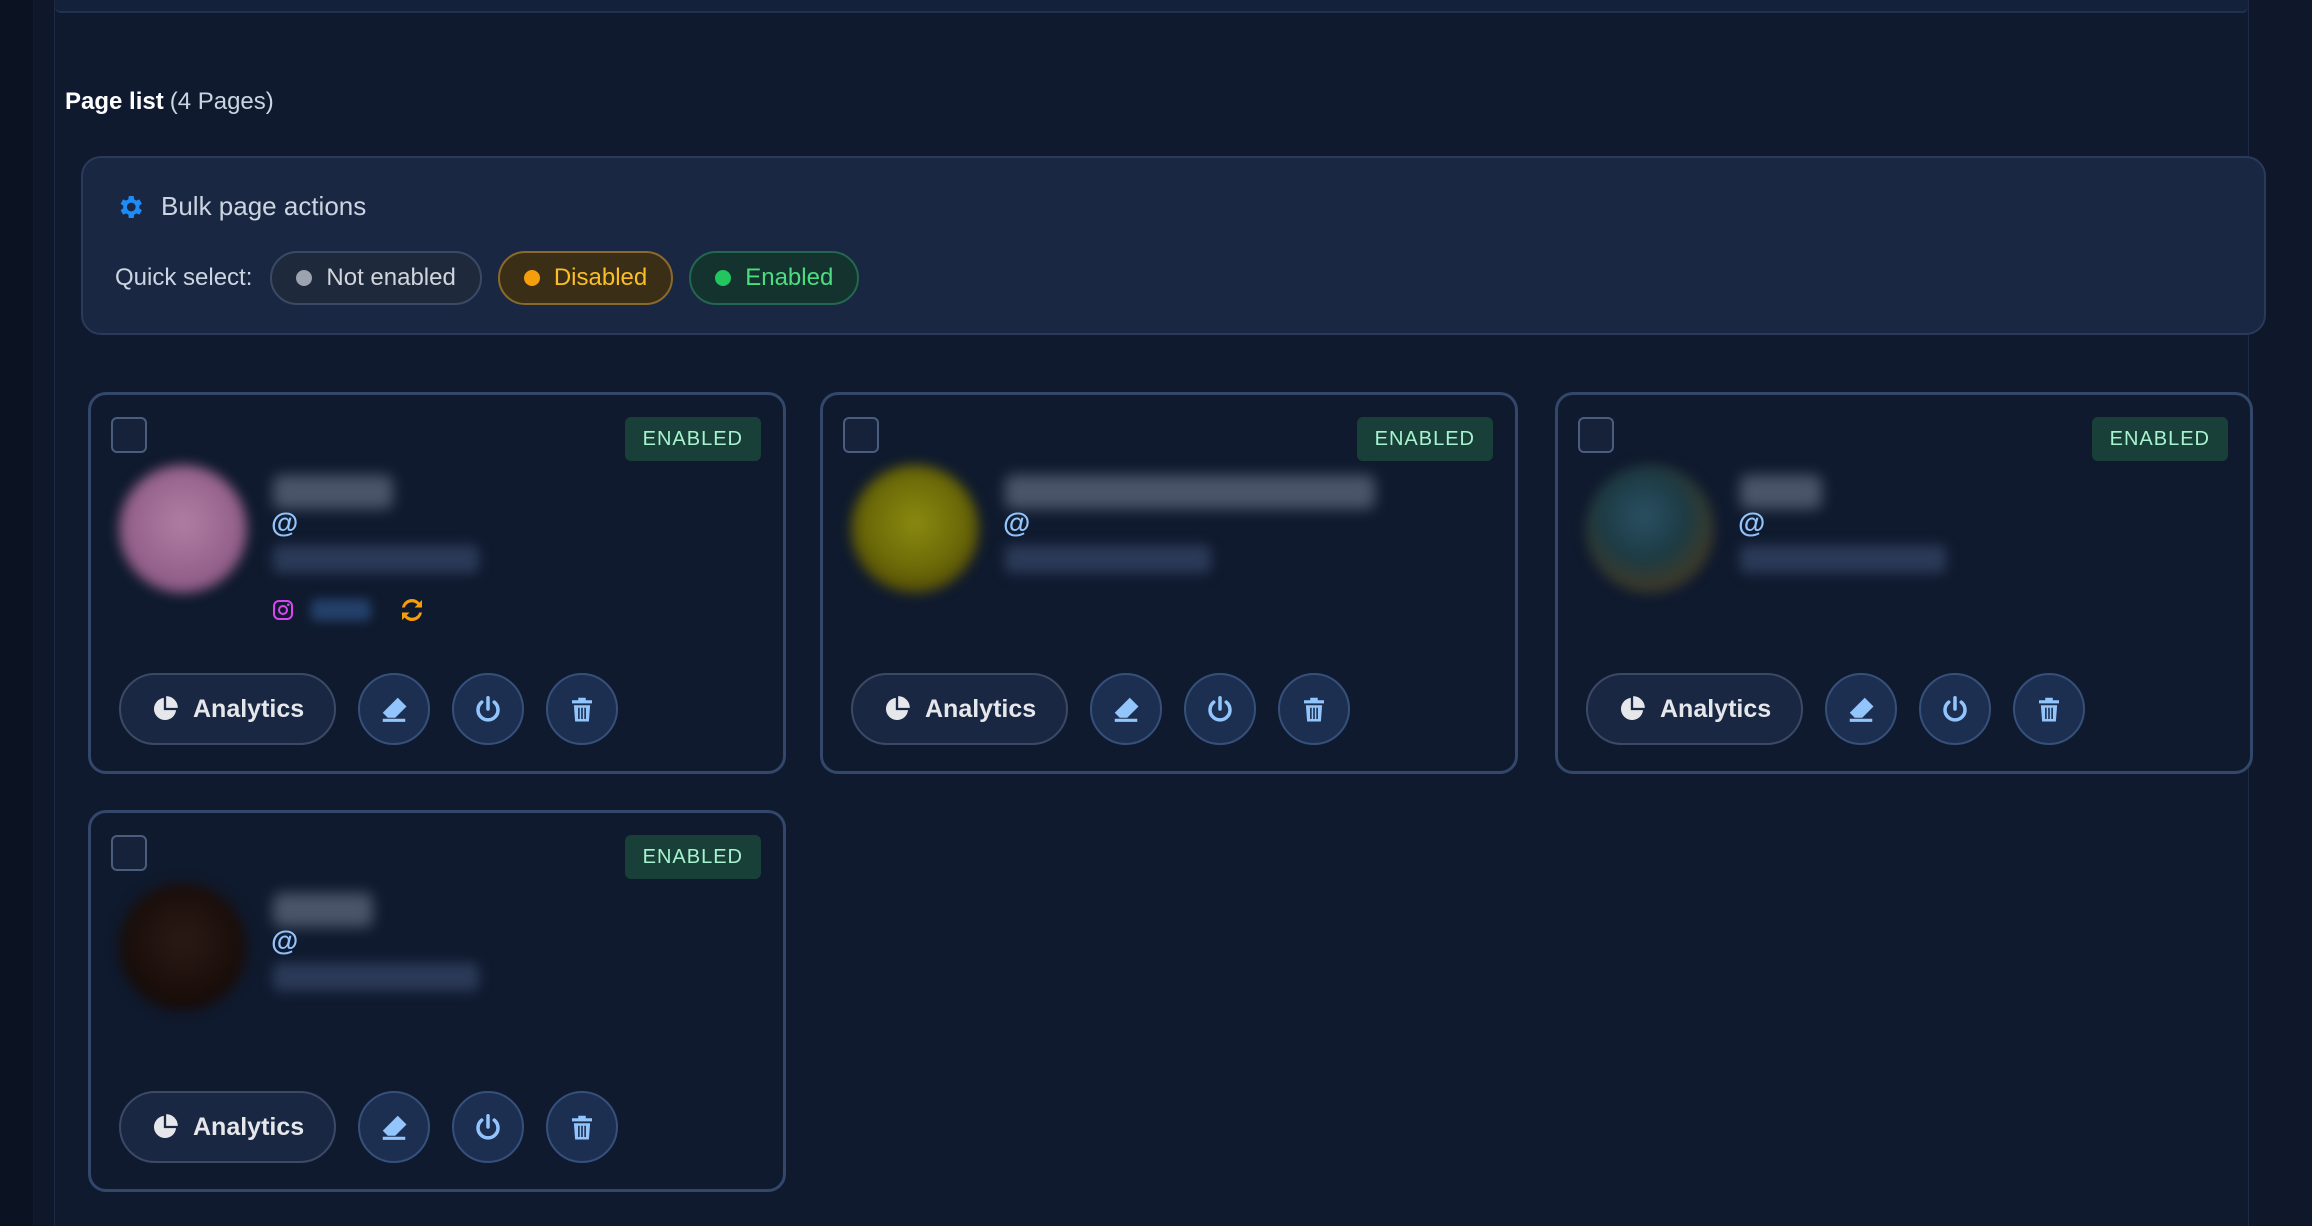  Describe the element at coordinates (221, 101) in the screenshot. I see `page-count: (4 Pages)` at that location.